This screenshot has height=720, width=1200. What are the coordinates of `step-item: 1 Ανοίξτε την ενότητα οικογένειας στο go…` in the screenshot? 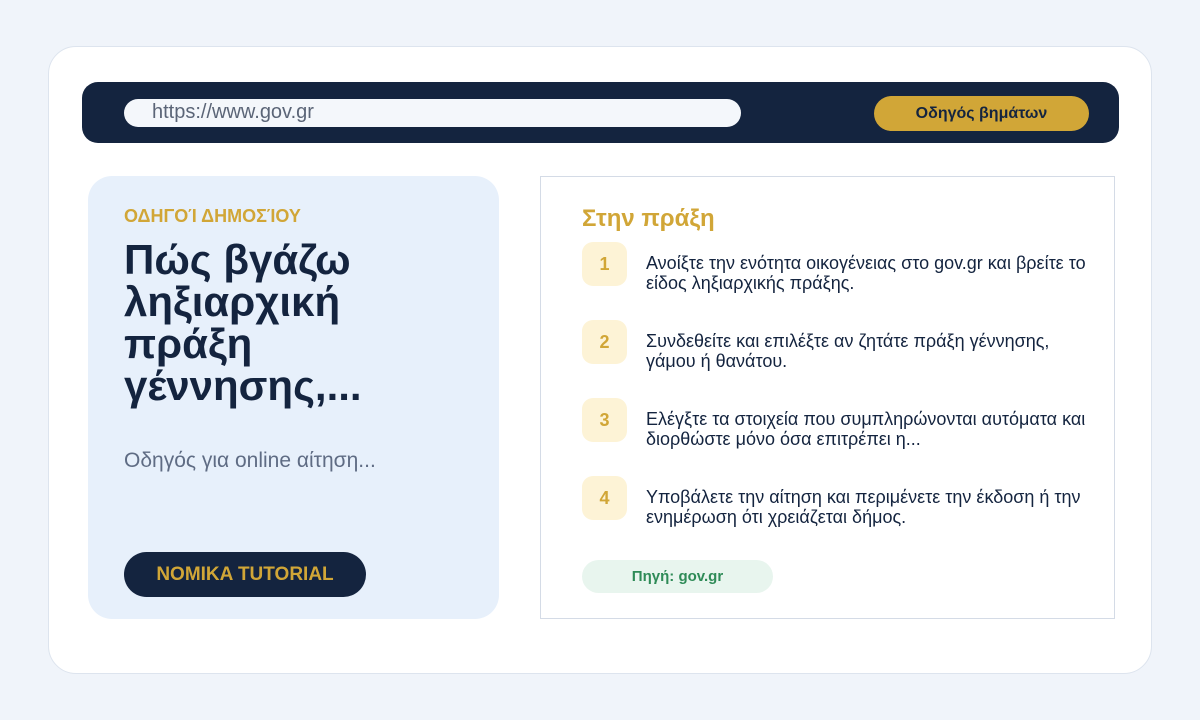 It's located at (834, 267).